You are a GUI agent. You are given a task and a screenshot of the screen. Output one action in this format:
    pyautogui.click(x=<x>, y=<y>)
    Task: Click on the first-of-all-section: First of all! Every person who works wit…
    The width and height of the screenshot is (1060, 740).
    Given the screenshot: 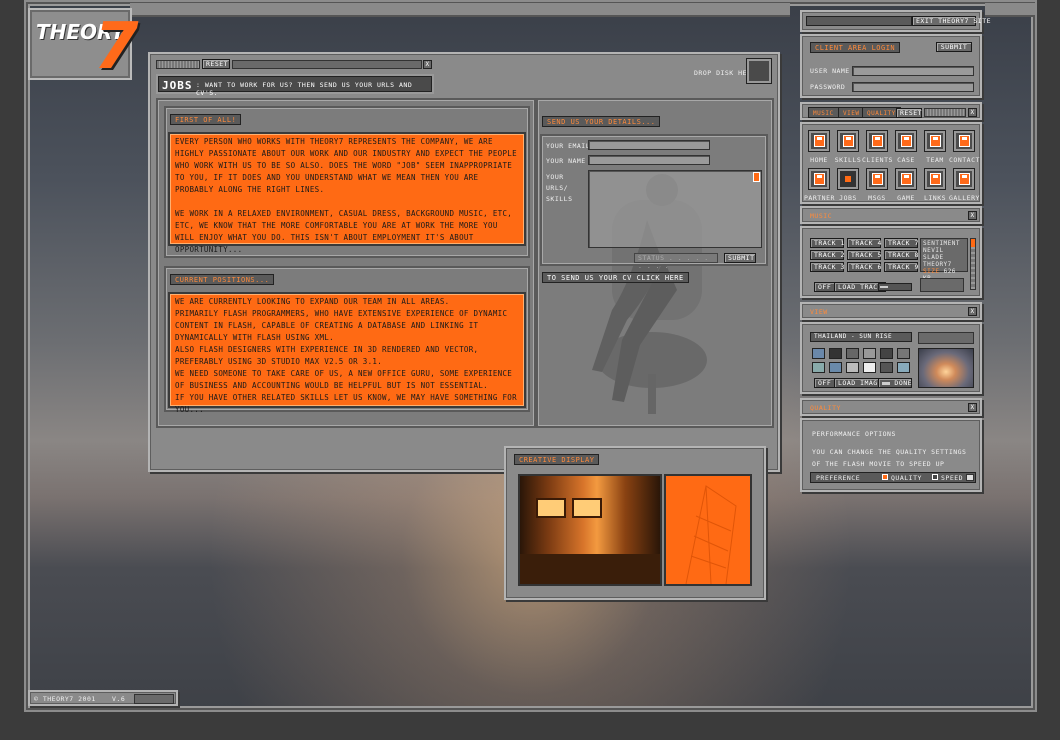 What is the action you would take?
    pyautogui.click(x=347, y=182)
    